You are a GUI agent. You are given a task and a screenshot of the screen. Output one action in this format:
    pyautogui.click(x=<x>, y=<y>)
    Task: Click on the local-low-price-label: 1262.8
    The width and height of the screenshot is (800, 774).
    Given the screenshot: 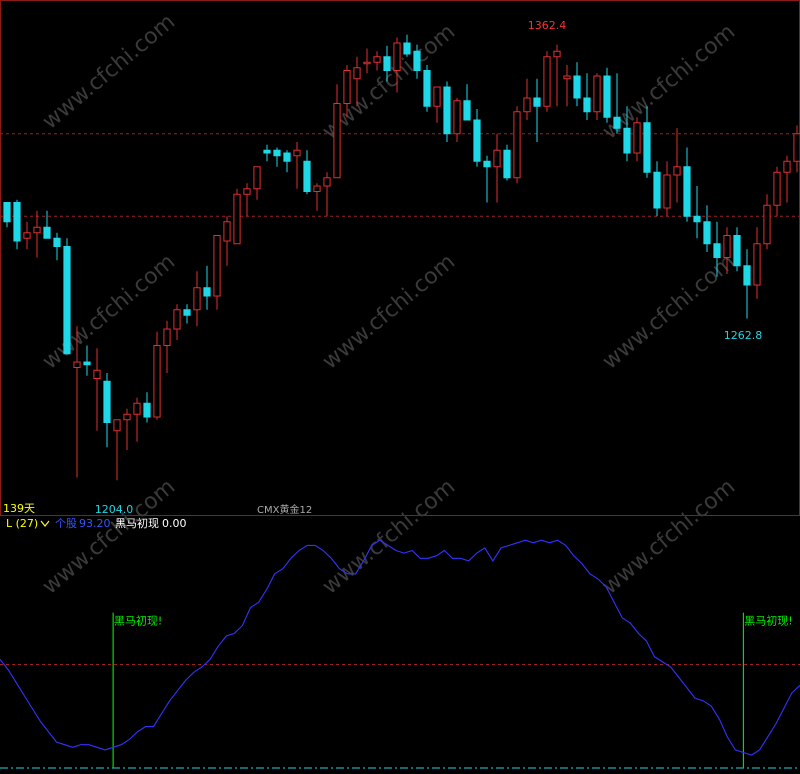 What is the action you would take?
    pyautogui.click(x=743, y=335)
    